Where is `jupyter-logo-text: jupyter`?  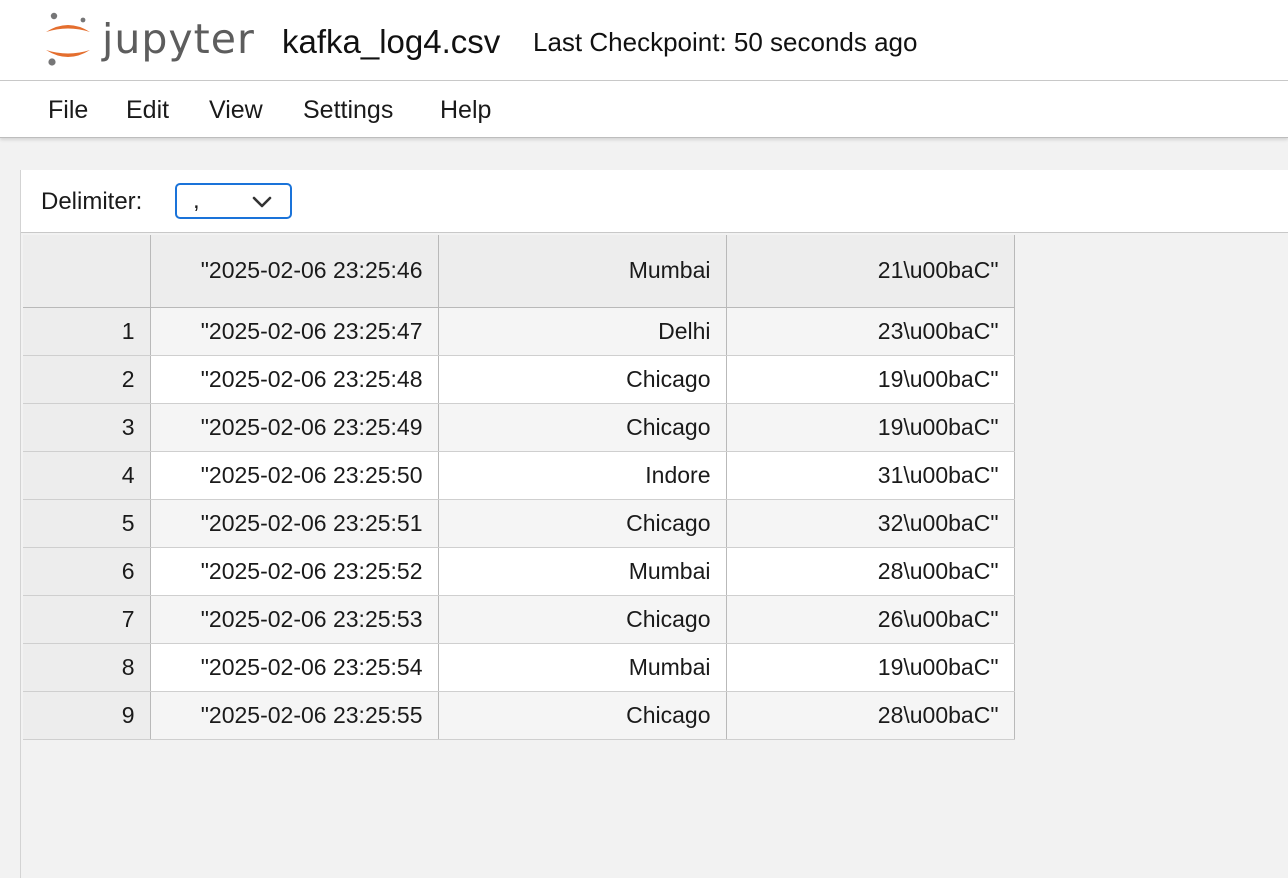 jupyter-logo-text: jupyter is located at coordinates (178, 39).